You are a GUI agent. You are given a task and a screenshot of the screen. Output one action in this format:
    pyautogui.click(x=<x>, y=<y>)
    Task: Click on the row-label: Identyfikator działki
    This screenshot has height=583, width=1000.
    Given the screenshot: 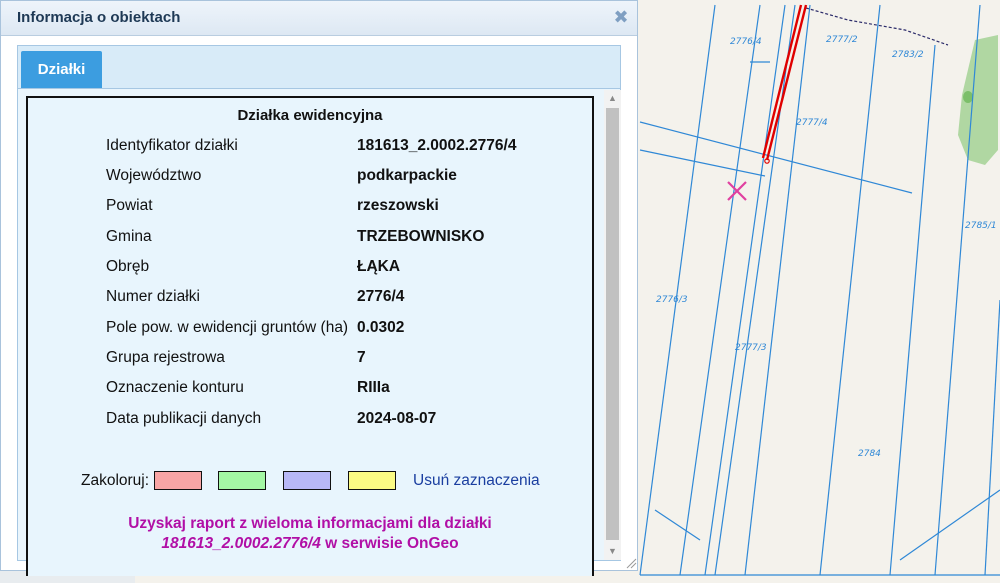 What is the action you would take?
    pyautogui.click(x=172, y=145)
    